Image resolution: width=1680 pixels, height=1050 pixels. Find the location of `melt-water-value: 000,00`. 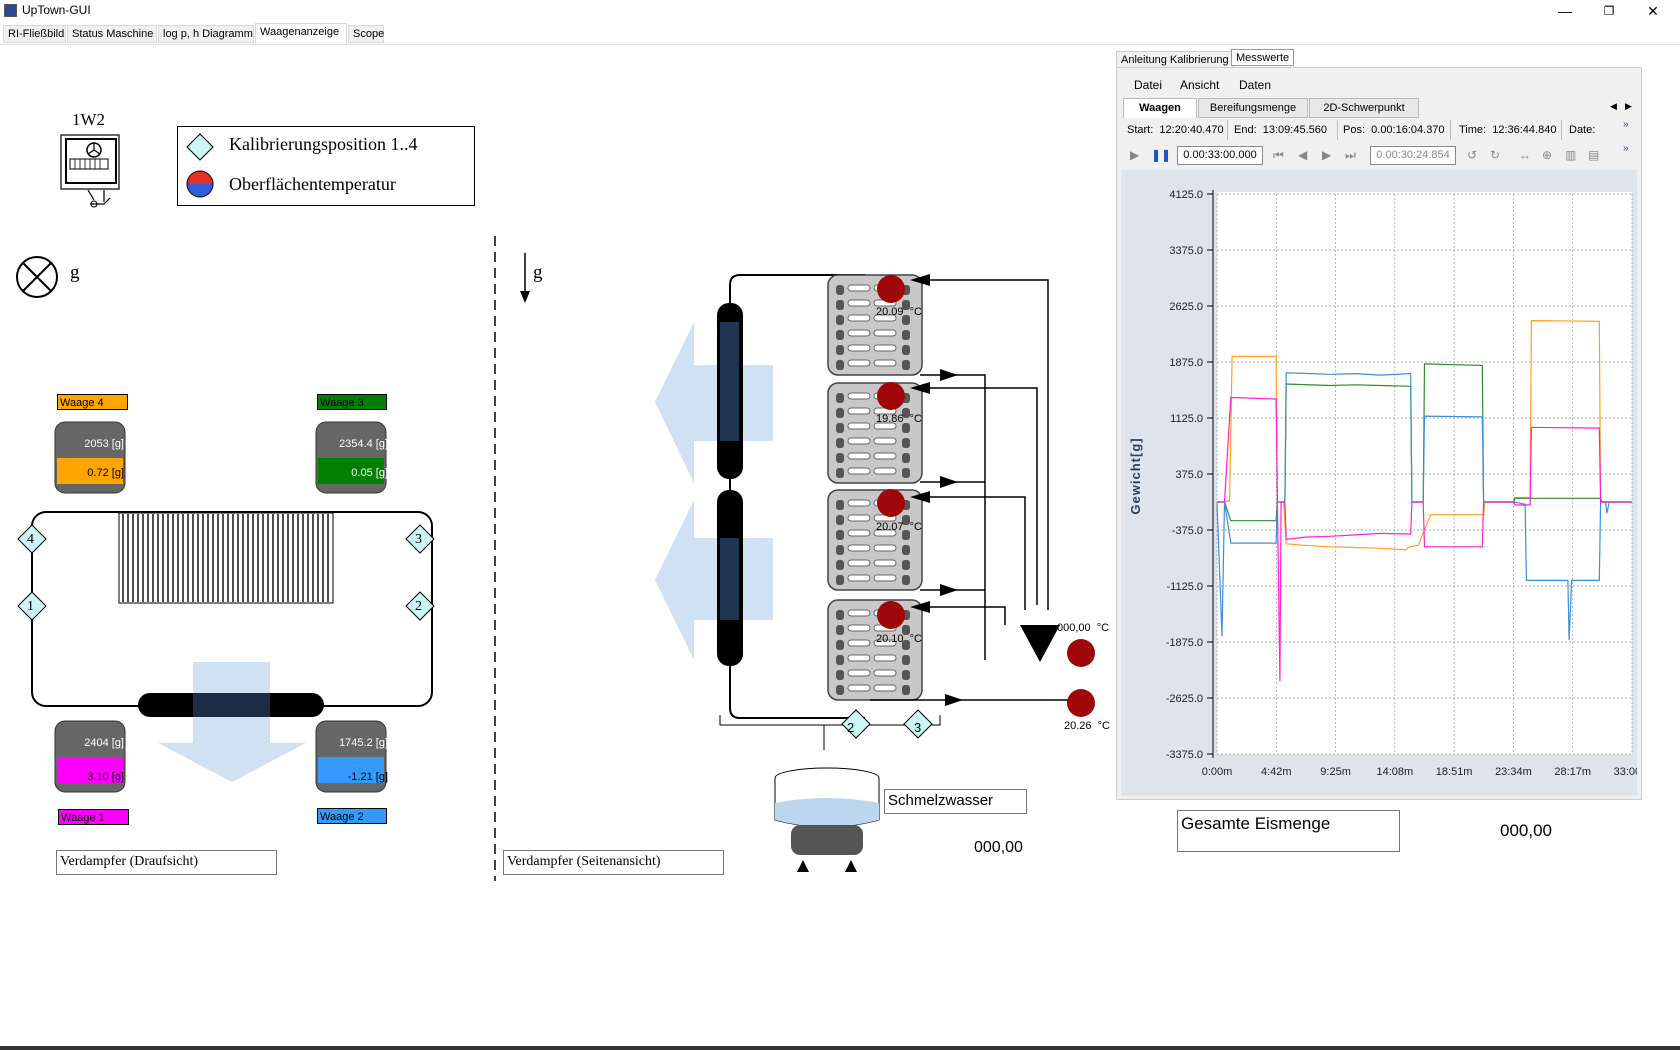

melt-water-value: 000,00 is located at coordinates (998, 847).